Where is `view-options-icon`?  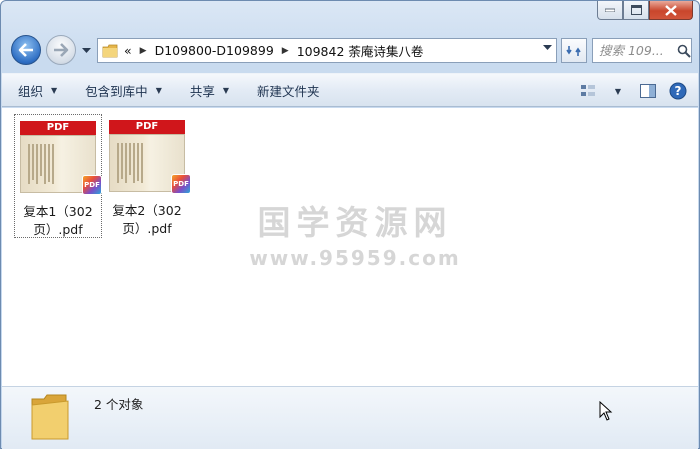
view-options-icon is located at coordinates (588, 90).